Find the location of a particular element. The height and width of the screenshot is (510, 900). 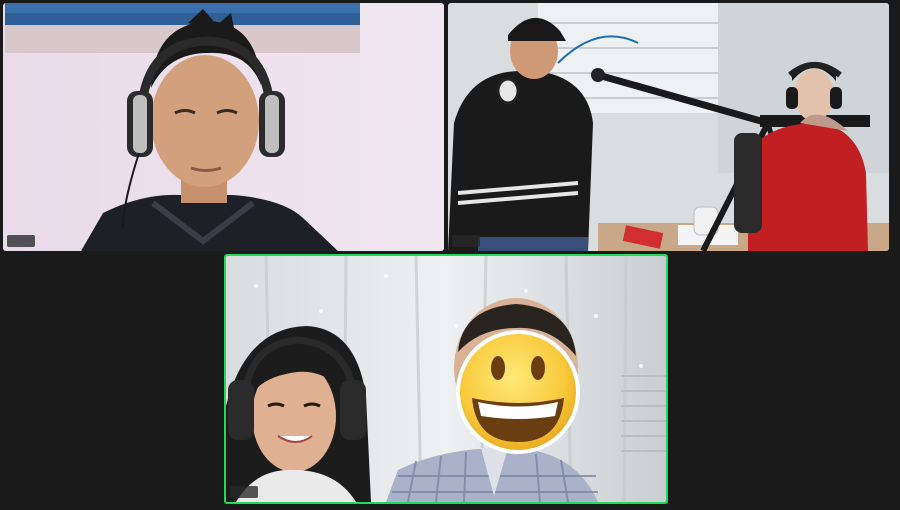

participant-3-name-tag is located at coordinates (244, 492).